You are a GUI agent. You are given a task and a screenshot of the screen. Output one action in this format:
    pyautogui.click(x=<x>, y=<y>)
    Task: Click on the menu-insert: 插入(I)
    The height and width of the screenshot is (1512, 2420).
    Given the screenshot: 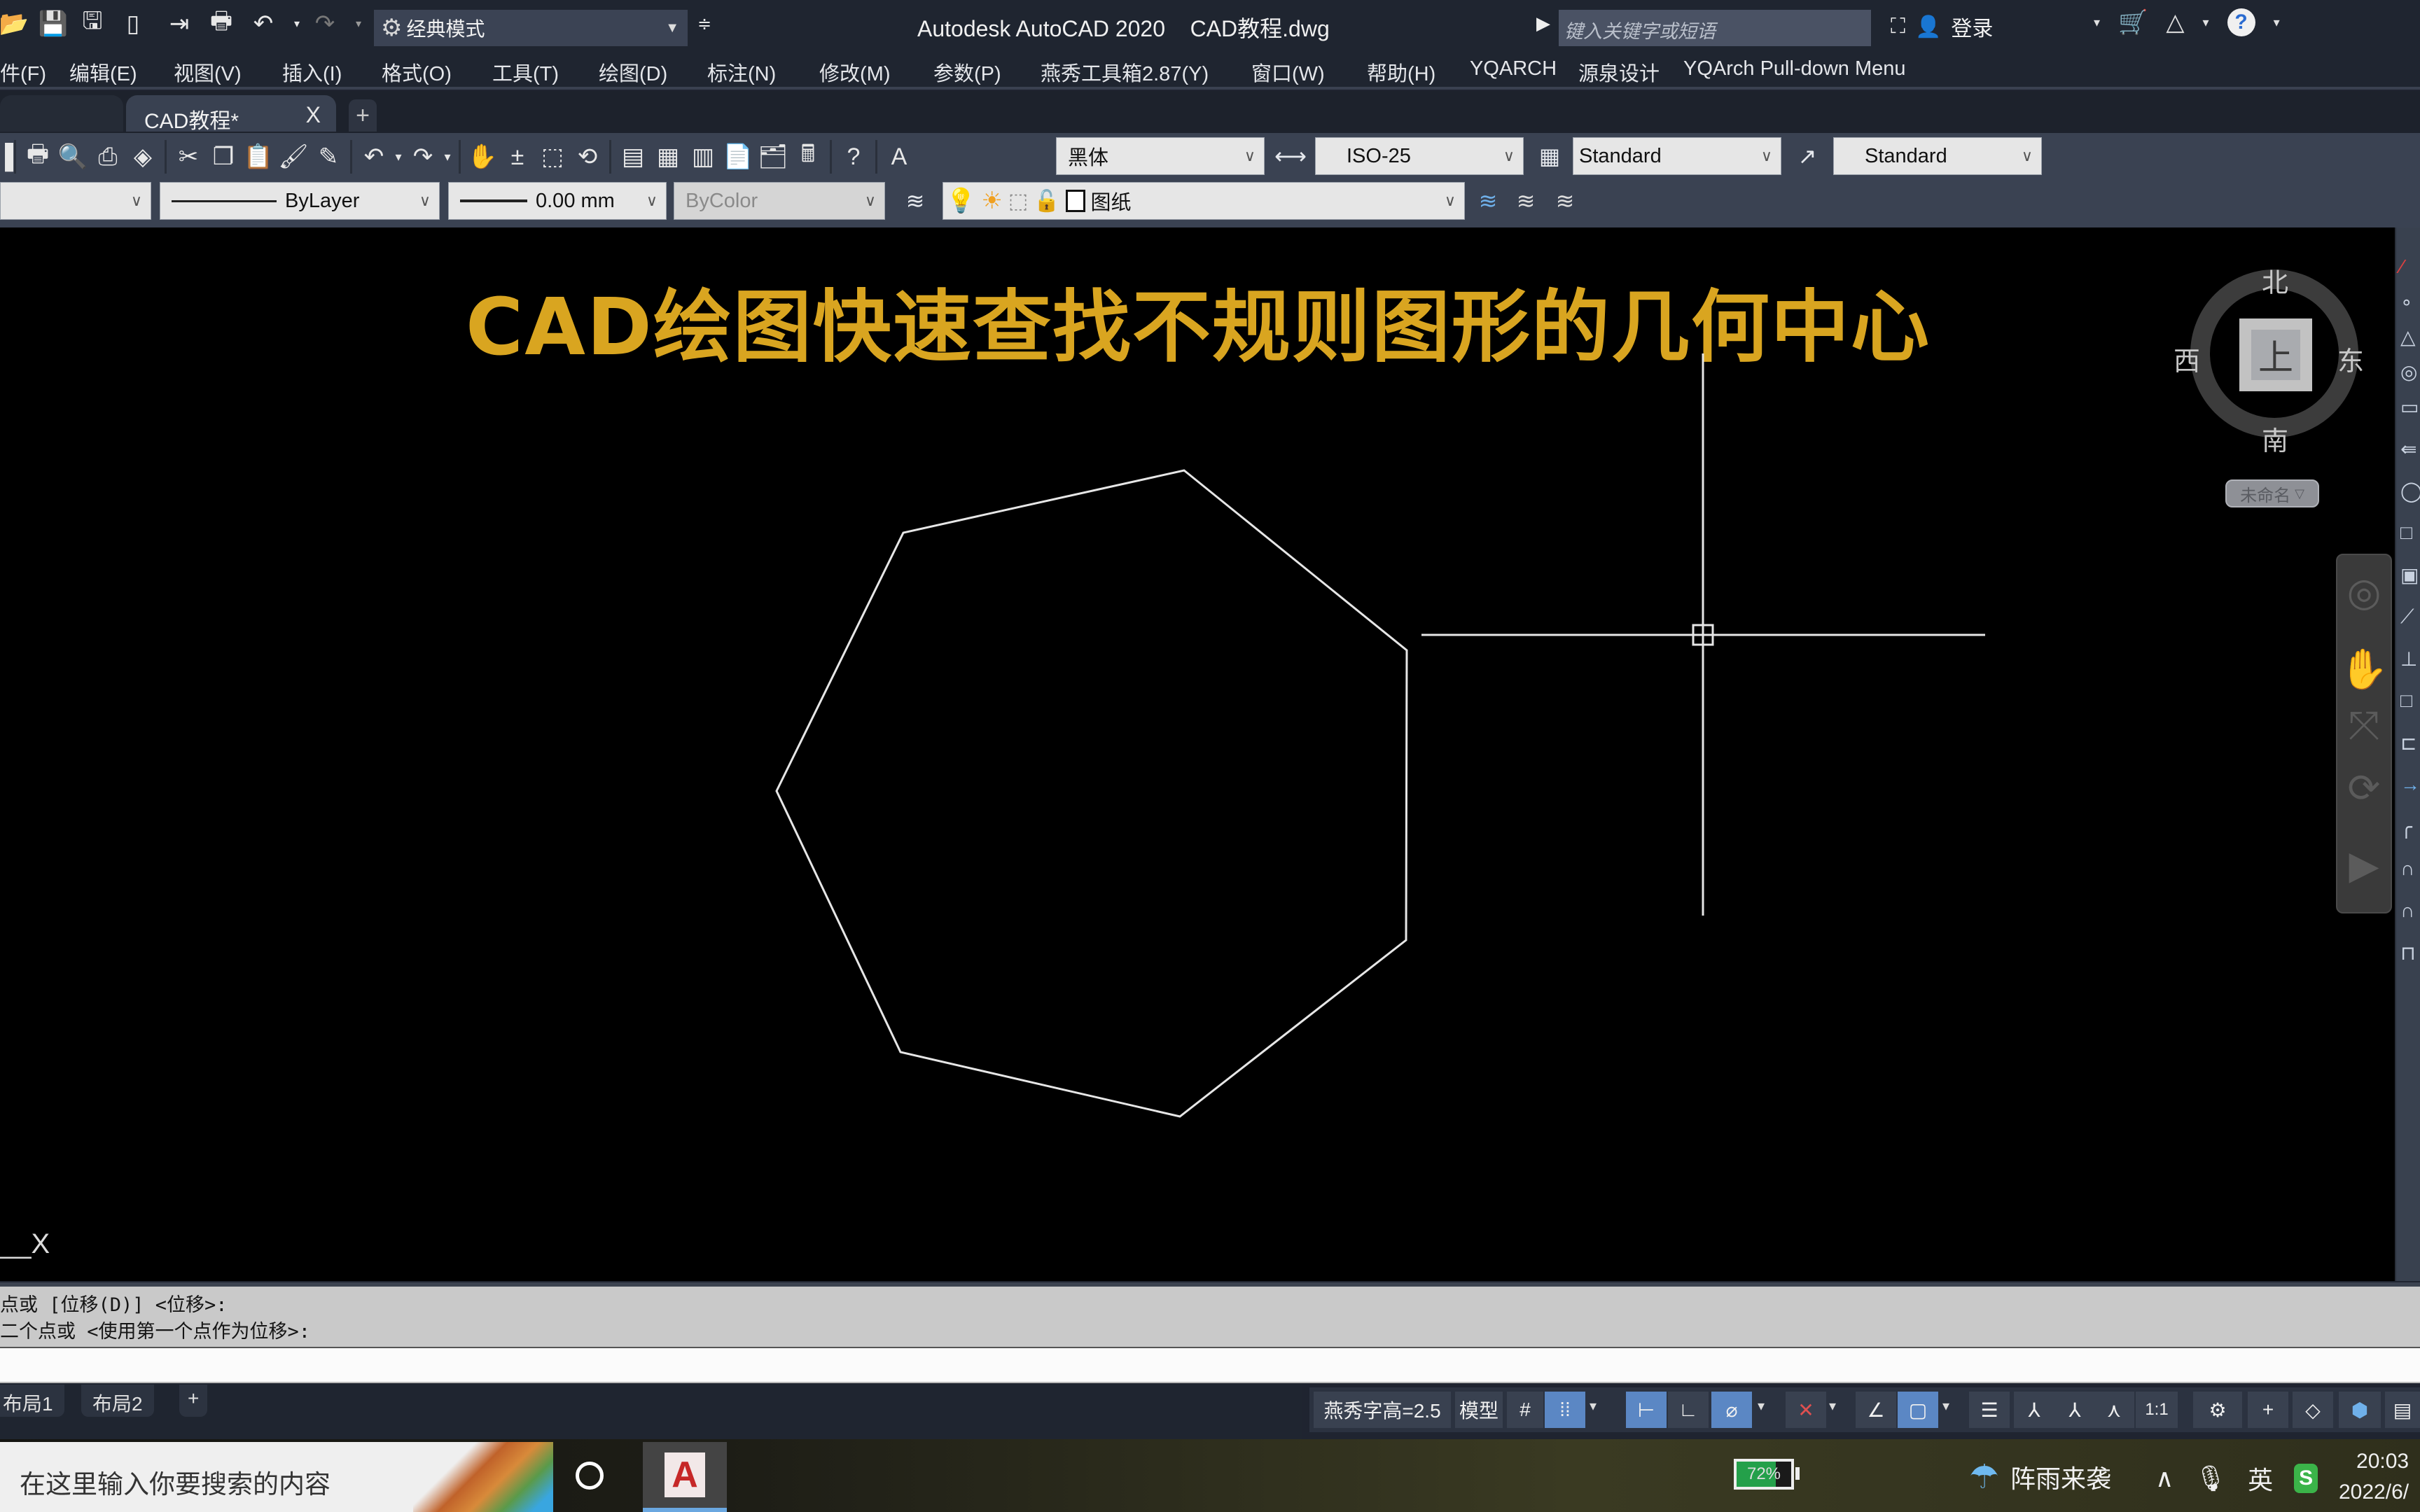 What is the action you would take?
    pyautogui.click(x=312, y=72)
    